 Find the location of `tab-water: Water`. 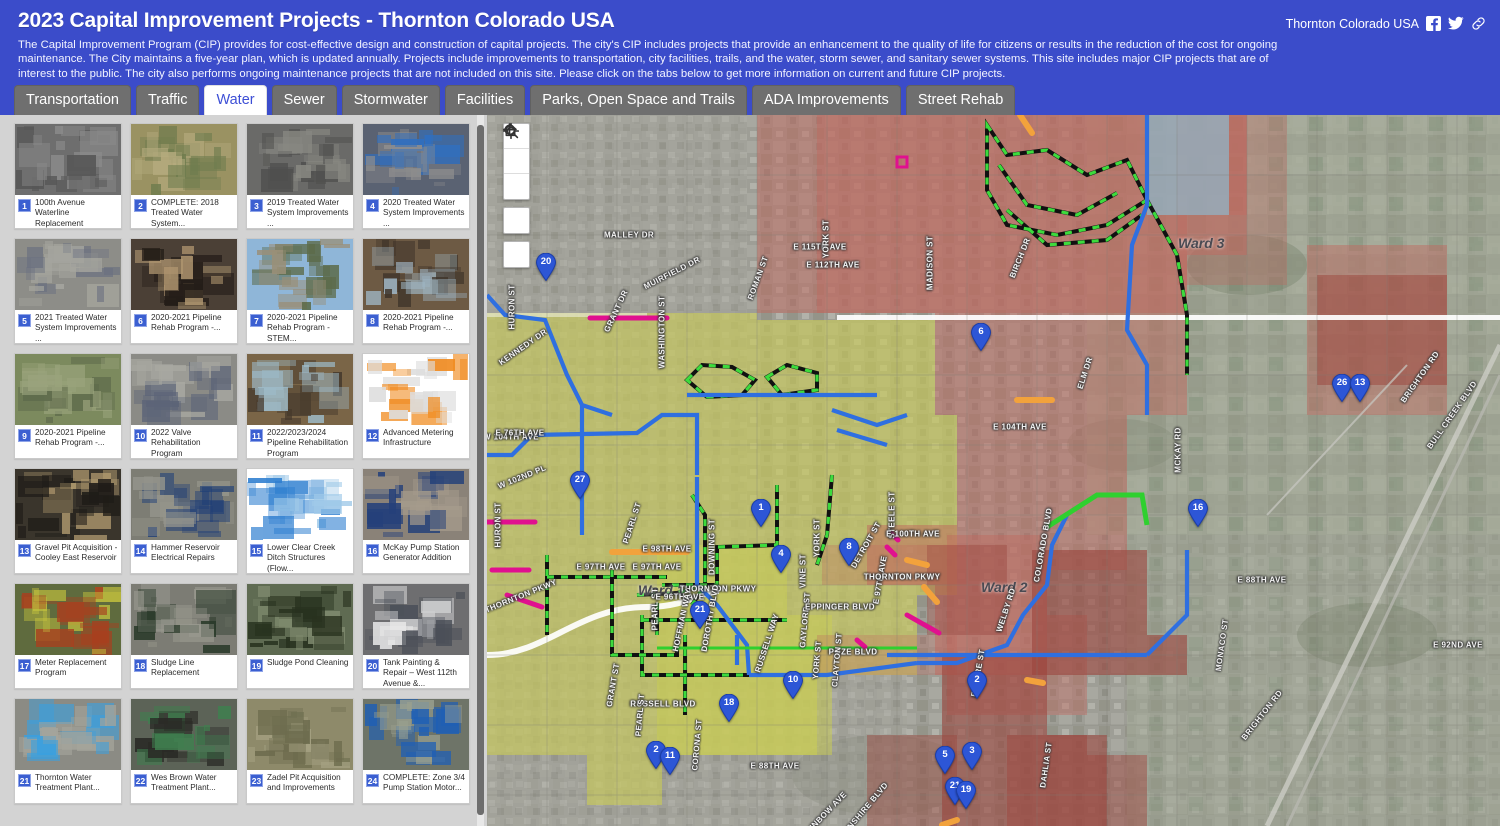

tab-water: Water is located at coordinates (235, 99).